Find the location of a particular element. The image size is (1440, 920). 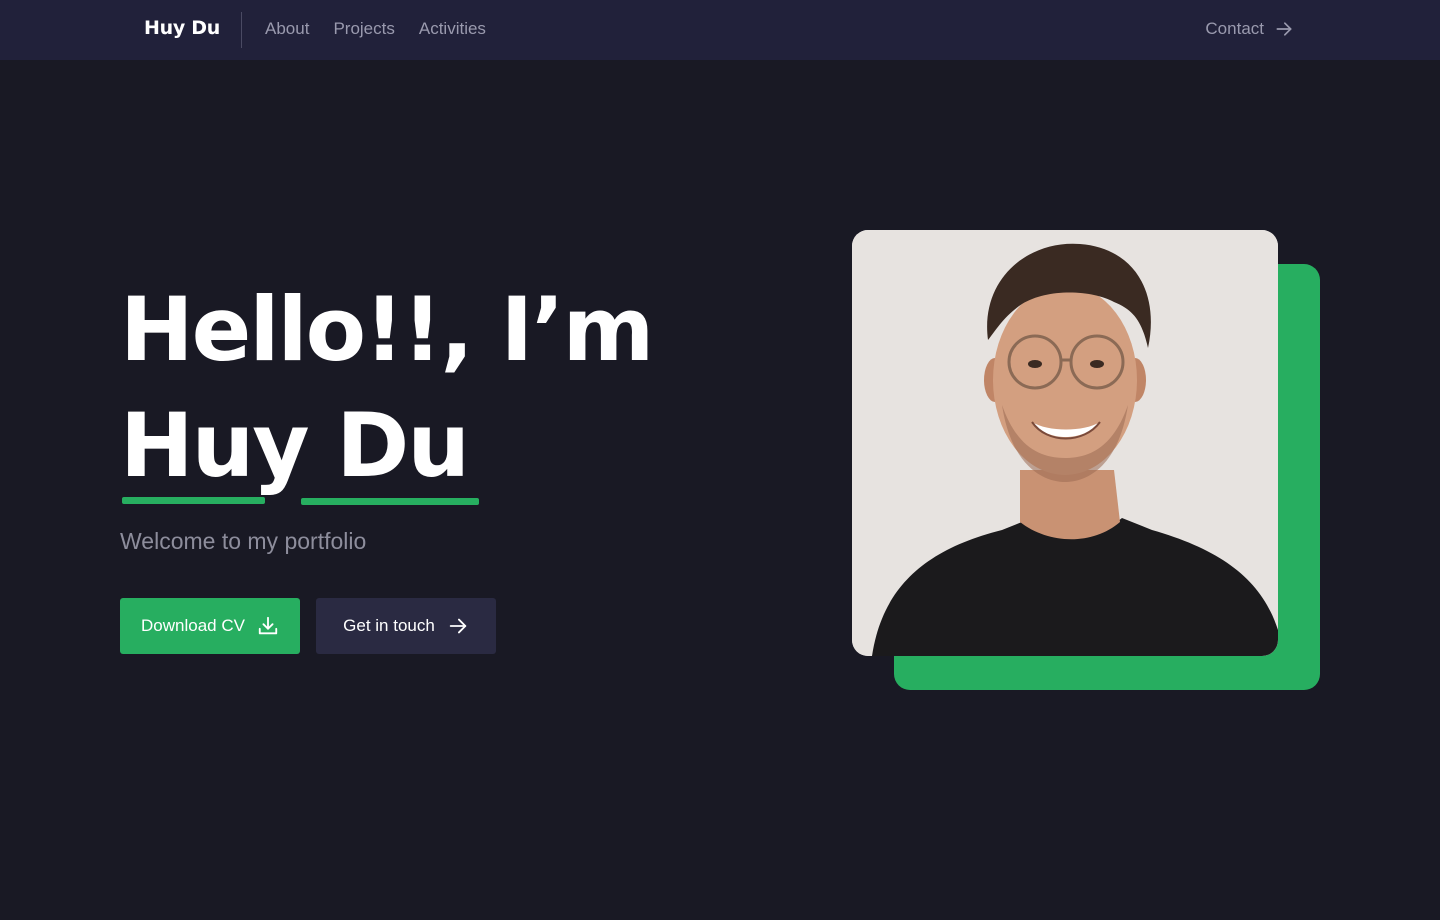

nav-links: About Projects Activities is located at coordinates (375, 29).